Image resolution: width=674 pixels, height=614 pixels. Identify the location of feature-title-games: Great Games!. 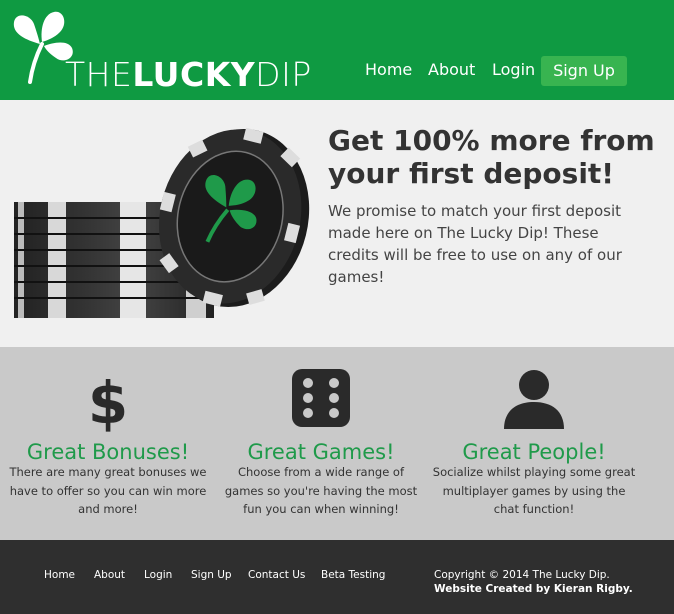
(321, 452).